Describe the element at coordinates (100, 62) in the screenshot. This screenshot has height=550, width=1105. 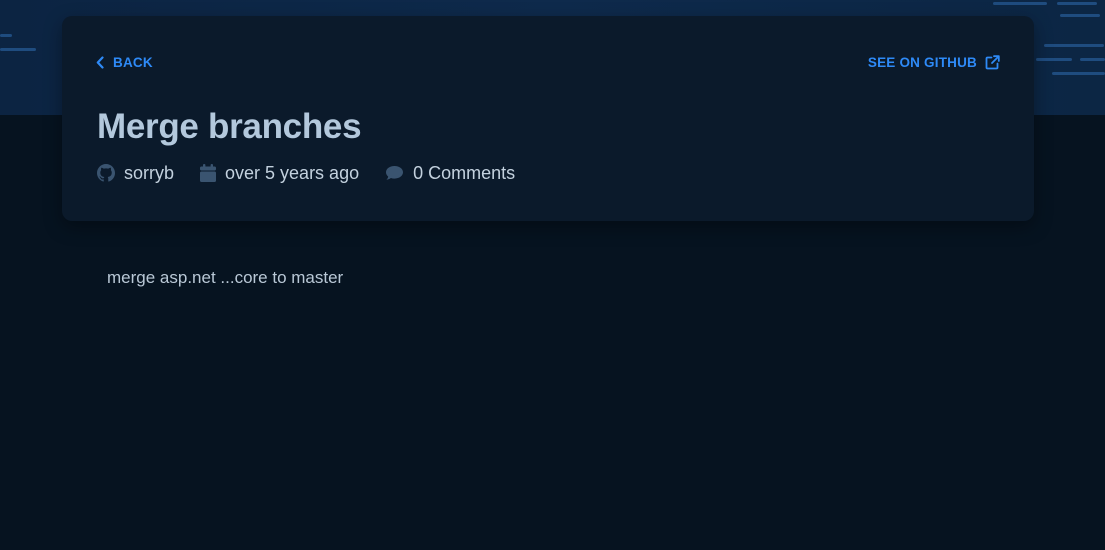
I see `chevron-left-icon` at that location.